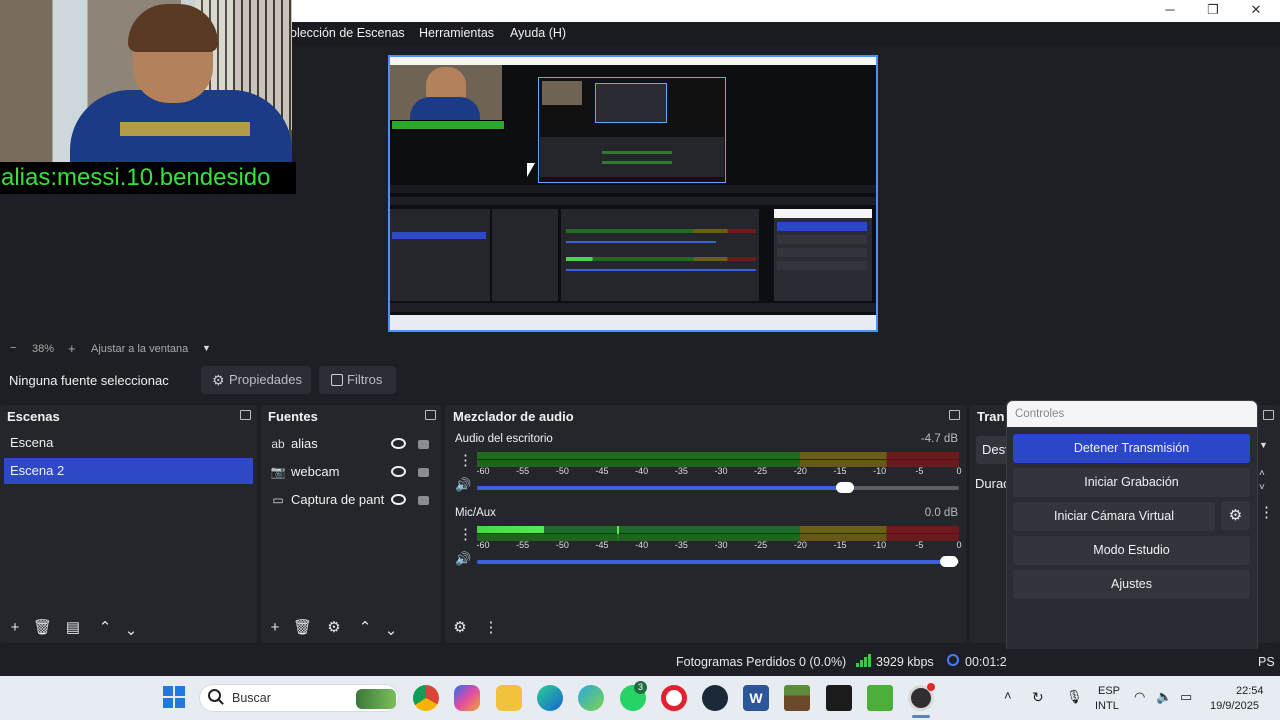  Describe the element at coordinates (538, 33) in the screenshot. I see `menu-help: Ayuda (H)` at that location.